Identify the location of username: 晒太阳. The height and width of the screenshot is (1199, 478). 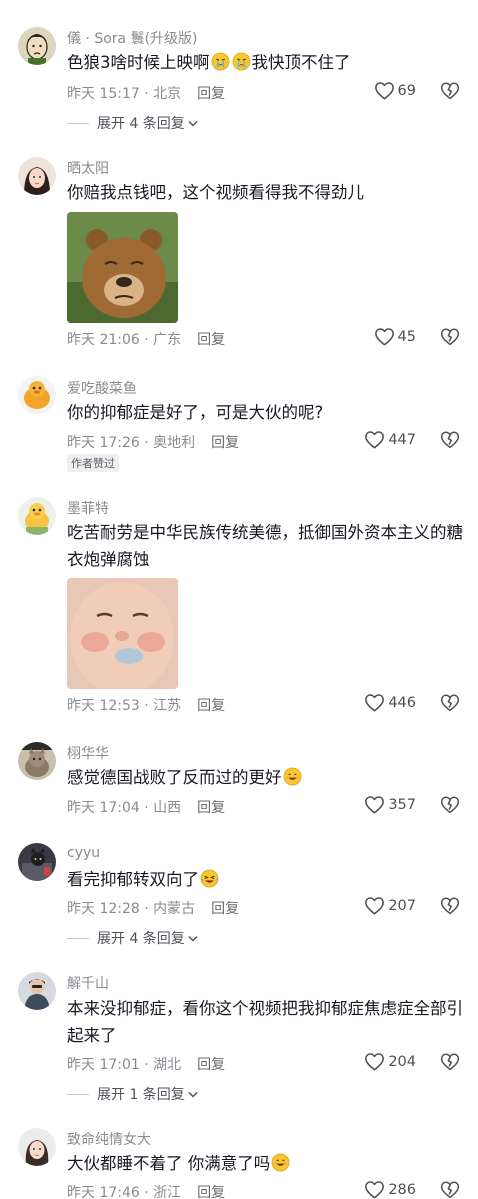
(88, 168).